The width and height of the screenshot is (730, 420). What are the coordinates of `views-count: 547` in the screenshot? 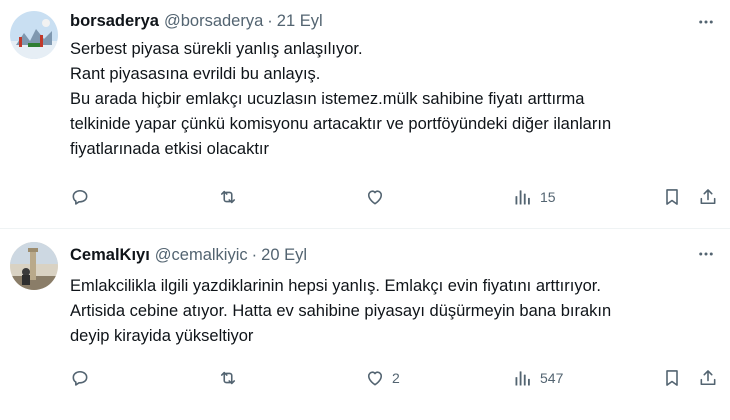 It's located at (552, 378).